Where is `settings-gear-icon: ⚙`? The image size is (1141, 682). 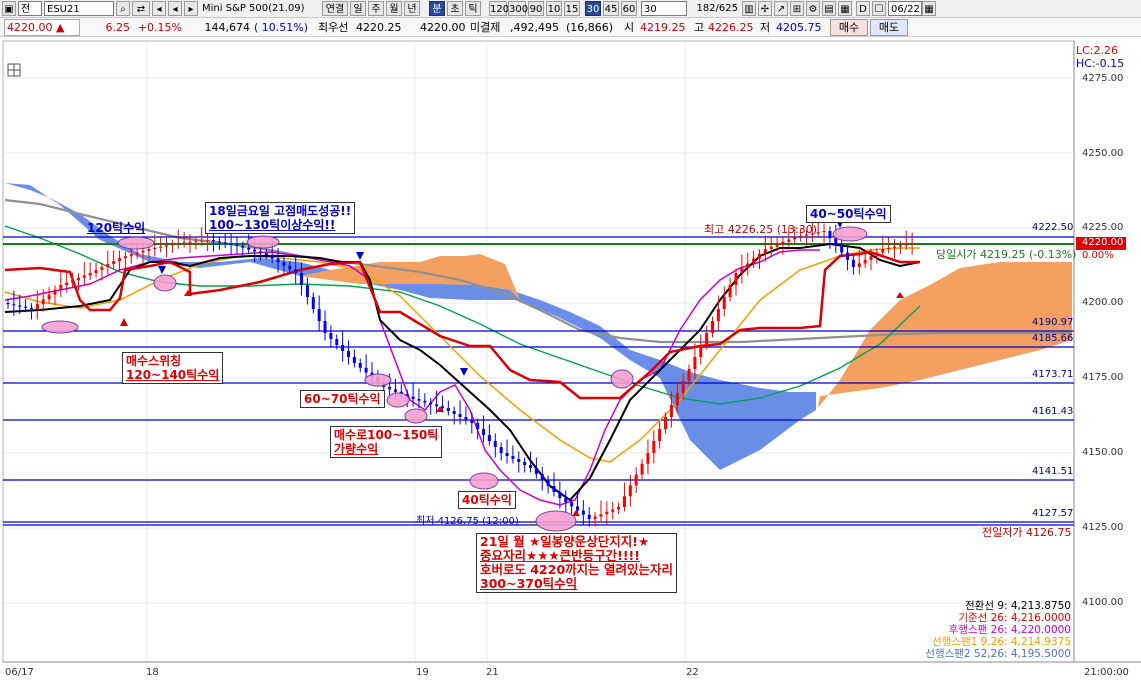 settings-gear-icon: ⚙ is located at coordinates (813, 8).